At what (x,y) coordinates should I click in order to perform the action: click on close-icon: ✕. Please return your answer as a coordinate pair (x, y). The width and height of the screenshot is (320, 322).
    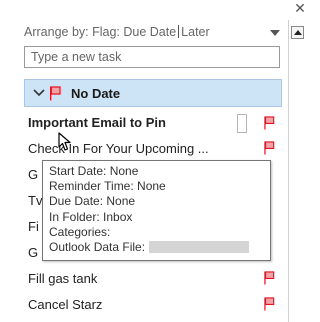
    Looking at the image, I should click on (300, 8).